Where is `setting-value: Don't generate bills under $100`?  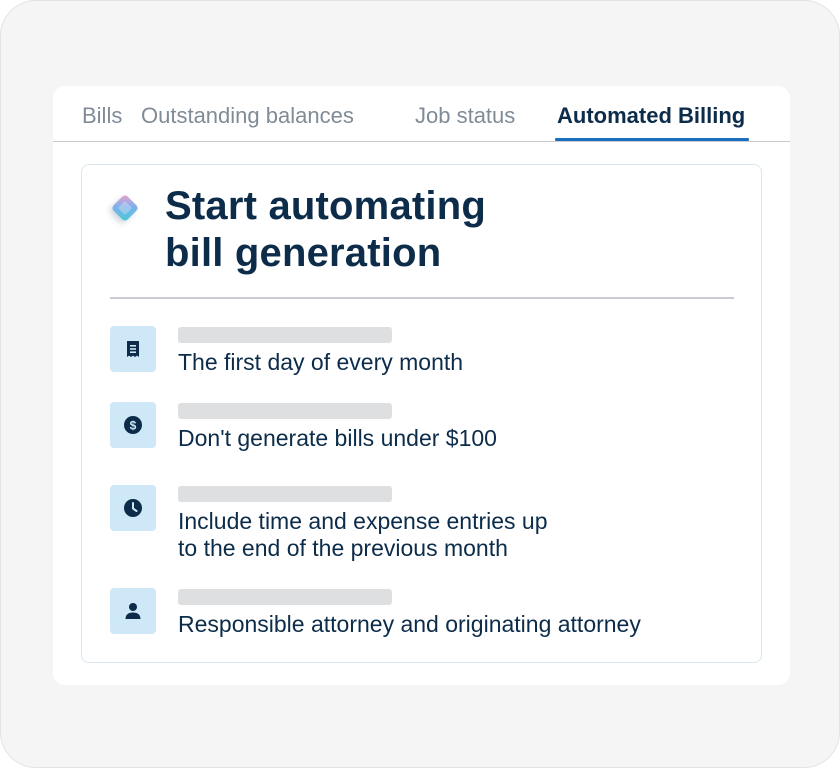 setting-value: Don't generate bills under $100 is located at coordinates (337, 438).